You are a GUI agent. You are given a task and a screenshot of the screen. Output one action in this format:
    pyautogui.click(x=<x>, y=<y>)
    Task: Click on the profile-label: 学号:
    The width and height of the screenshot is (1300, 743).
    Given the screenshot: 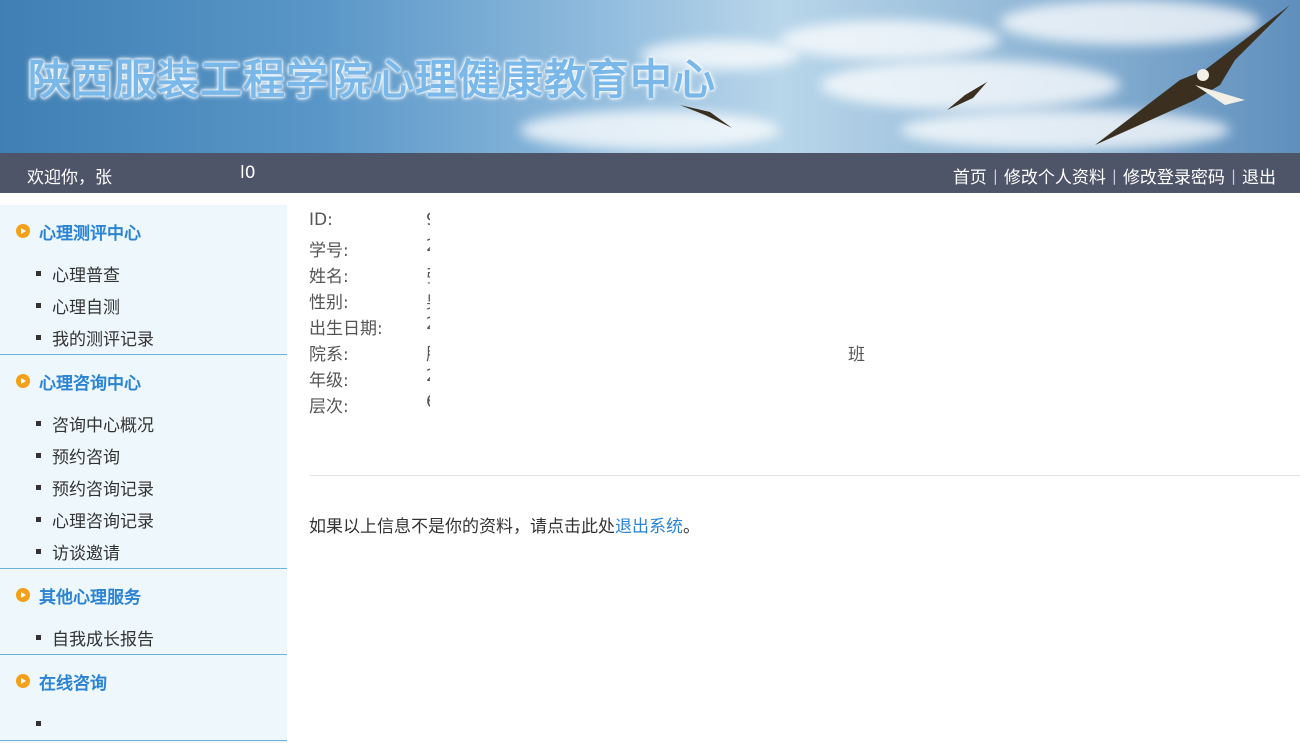 What is the action you would take?
    pyautogui.click(x=329, y=251)
    